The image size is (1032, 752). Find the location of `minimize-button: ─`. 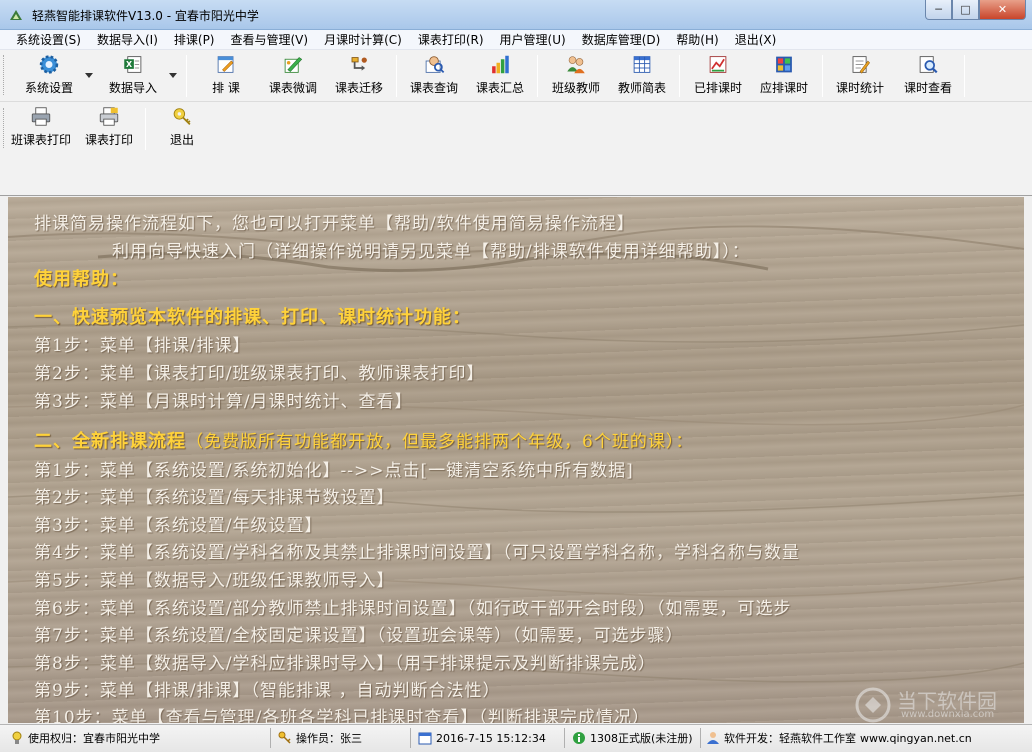

minimize-button: ─ is located at coordinates (938, 10).